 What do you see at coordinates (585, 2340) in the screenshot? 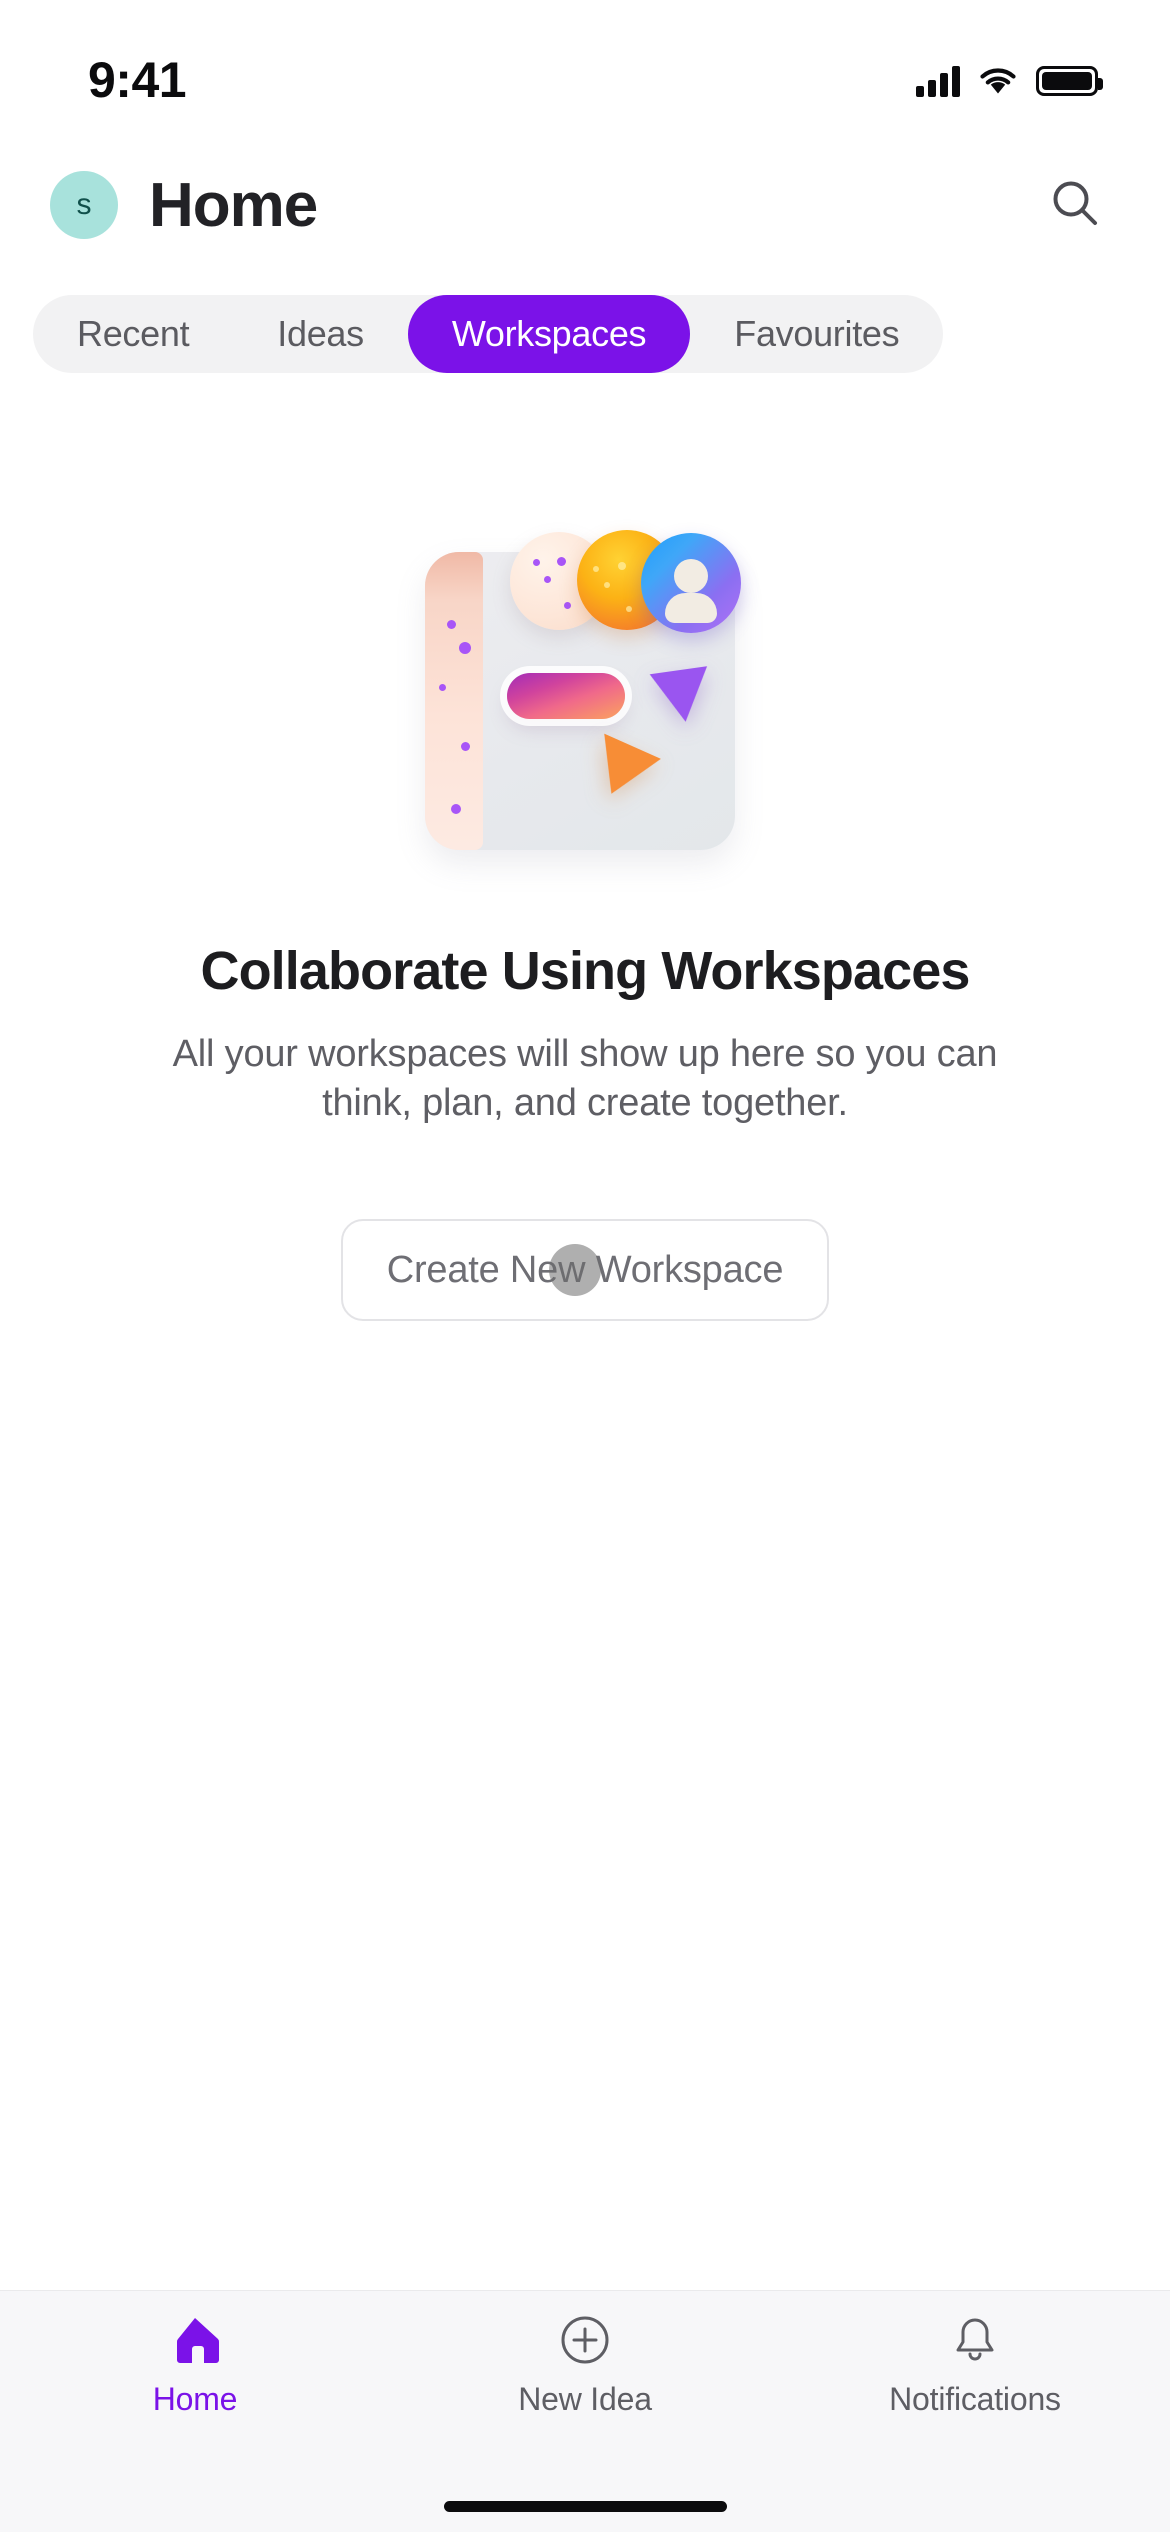
I see `plus-circle-icon` at bounding box center [585, 2340].